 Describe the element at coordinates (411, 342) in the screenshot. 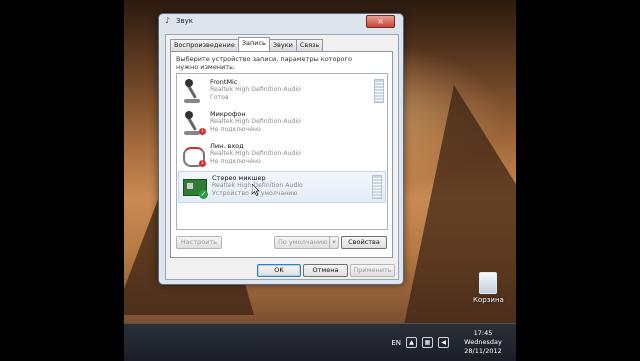

I see `flag-icon: ▲` at that location.